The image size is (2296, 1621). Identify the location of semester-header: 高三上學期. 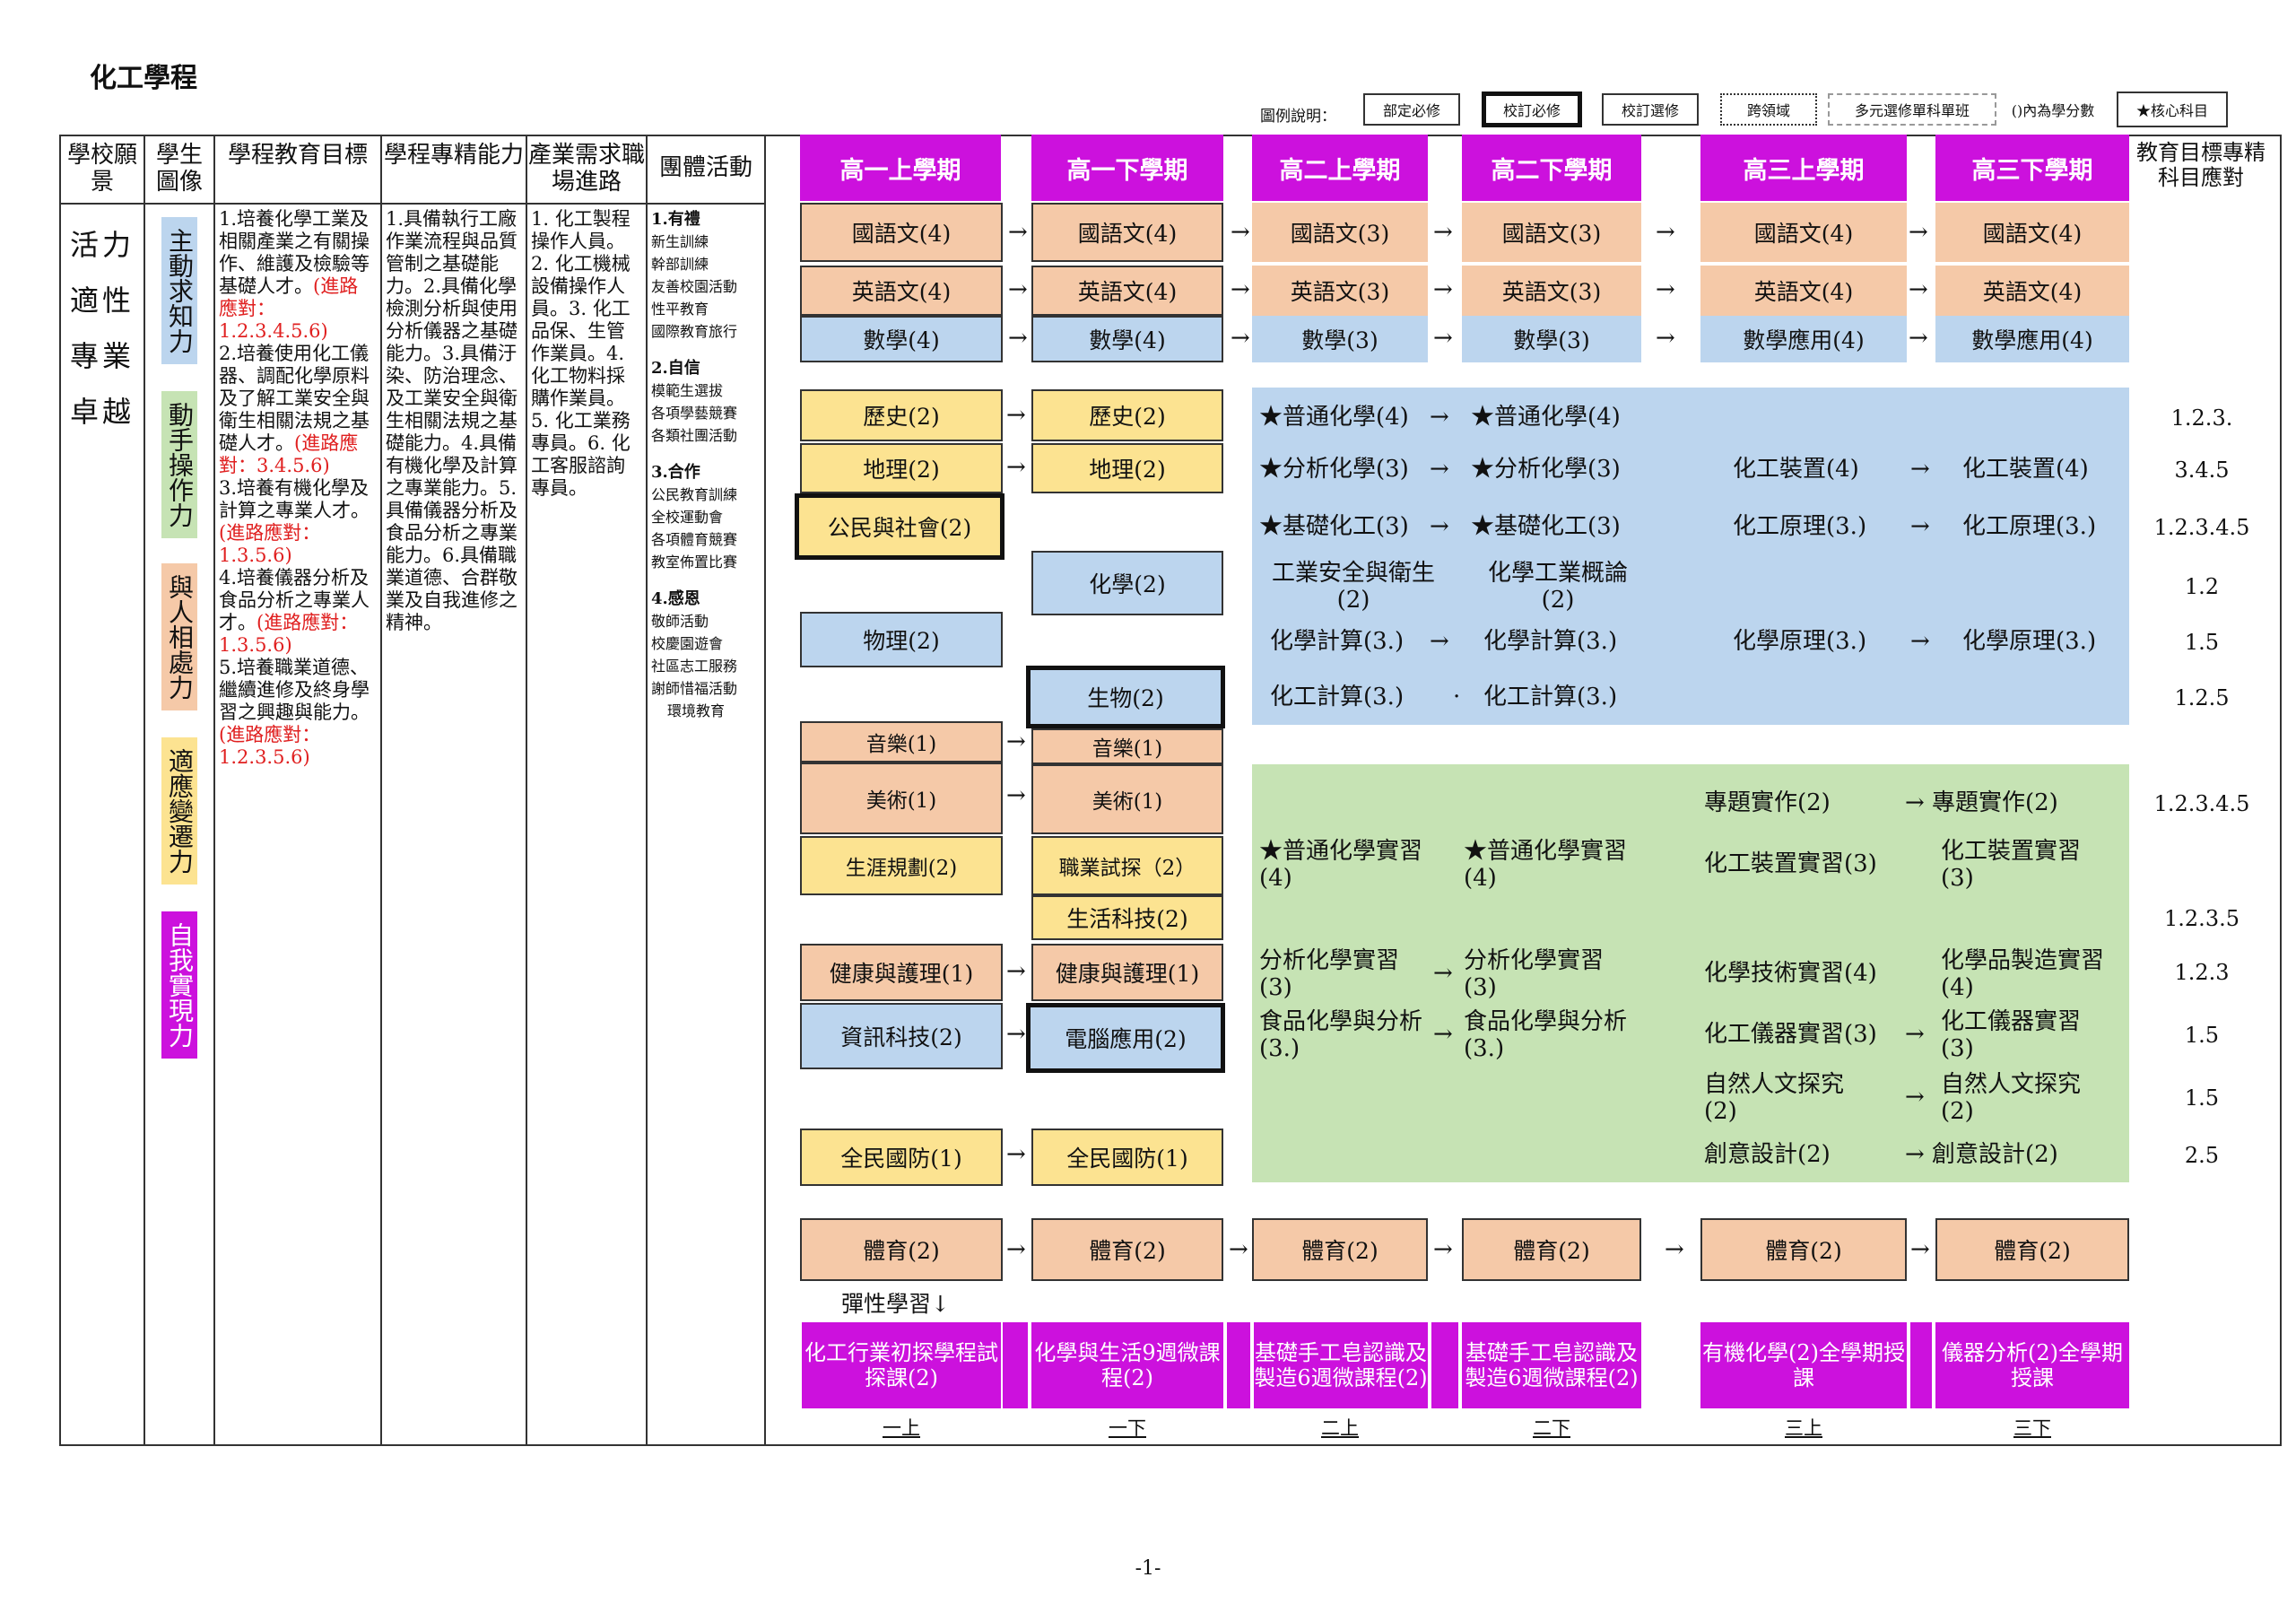
(1803, 168).